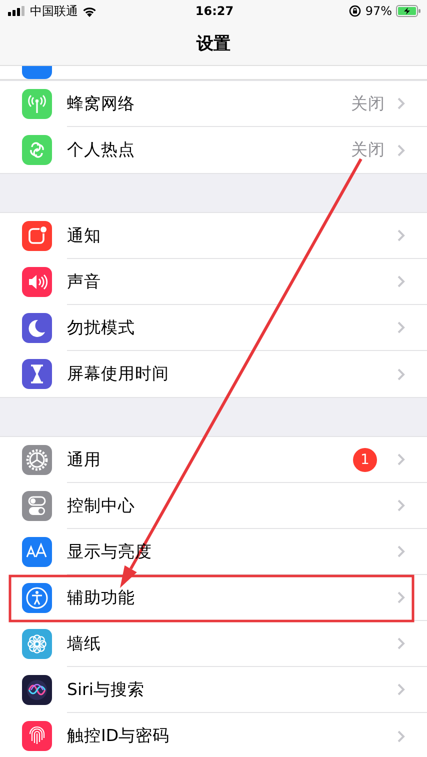 Image resolution: width=427 pixels, height=757 pixels. Describe the element at coordinates (213, 44) in the screenshot. I see `page-title: 设置` at that location.